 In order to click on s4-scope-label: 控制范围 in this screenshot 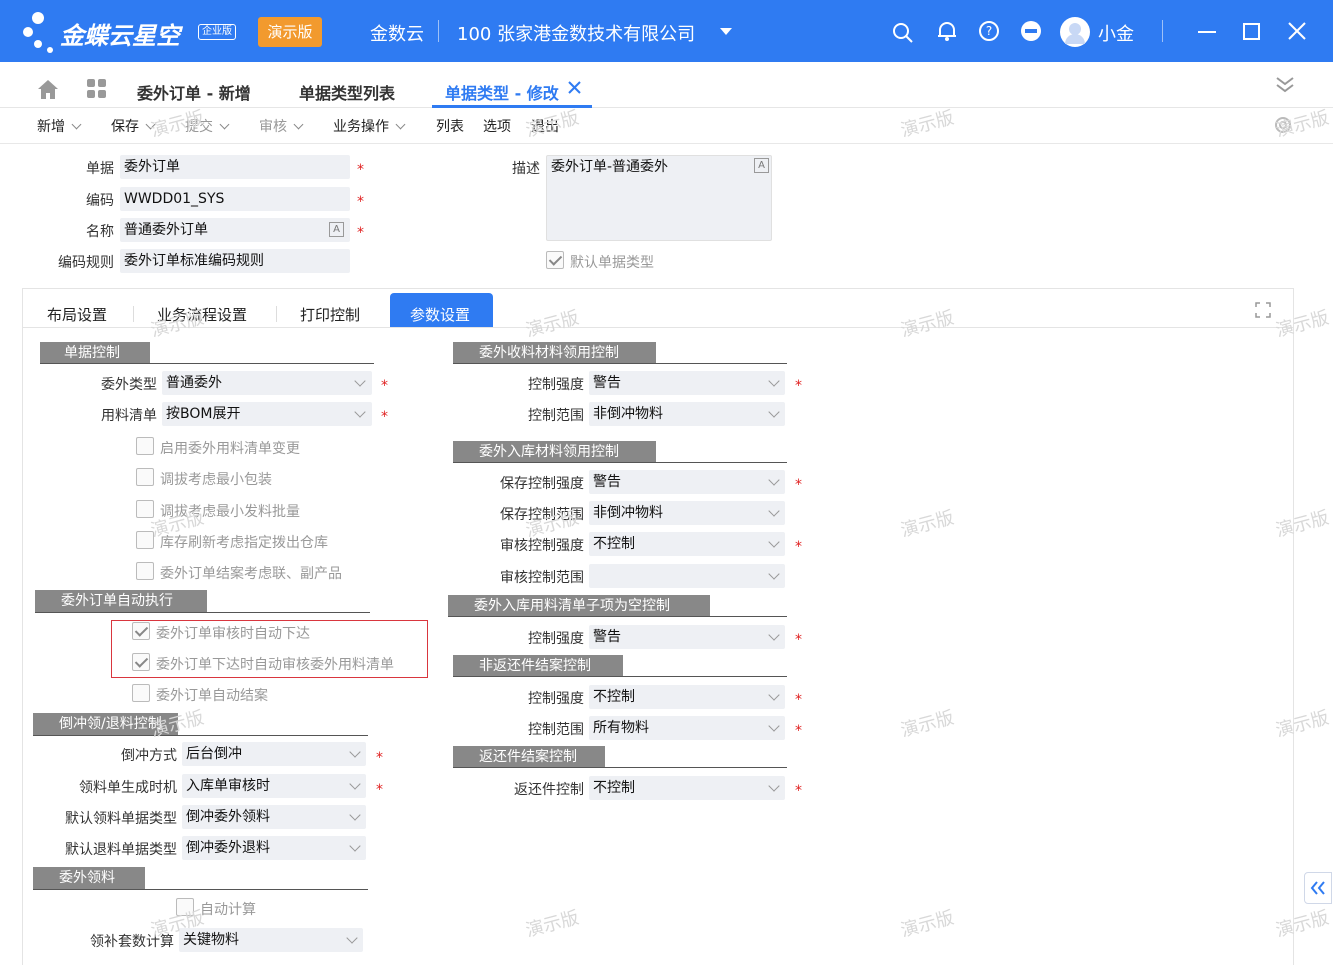, I will do `click(556, 730)`.